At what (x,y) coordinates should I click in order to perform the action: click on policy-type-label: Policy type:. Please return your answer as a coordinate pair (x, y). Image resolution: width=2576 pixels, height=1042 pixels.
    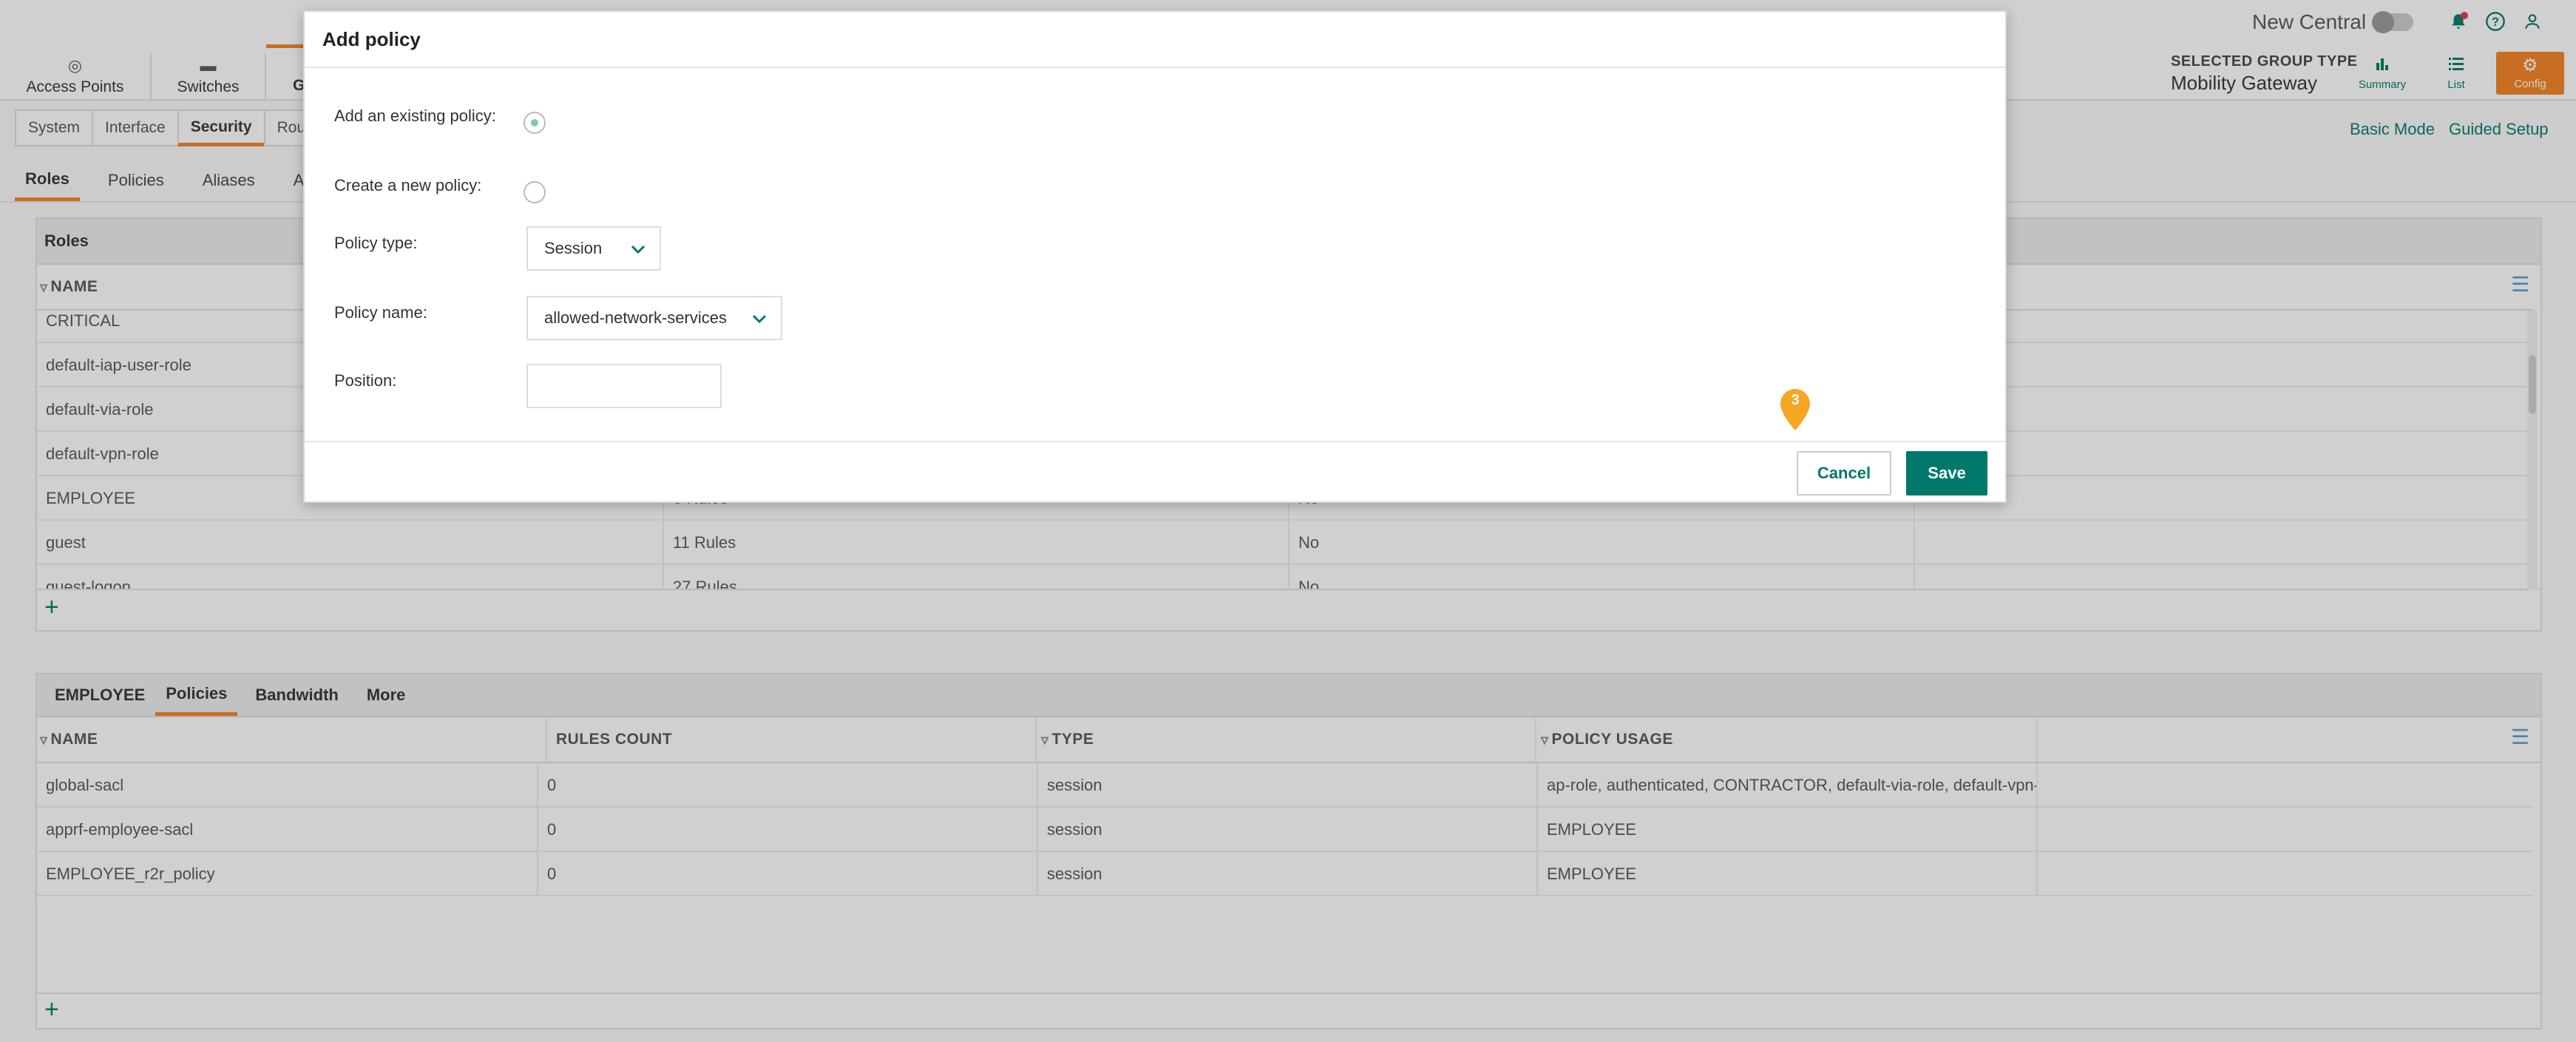
    Looking at the image, I should click on (376, 243).